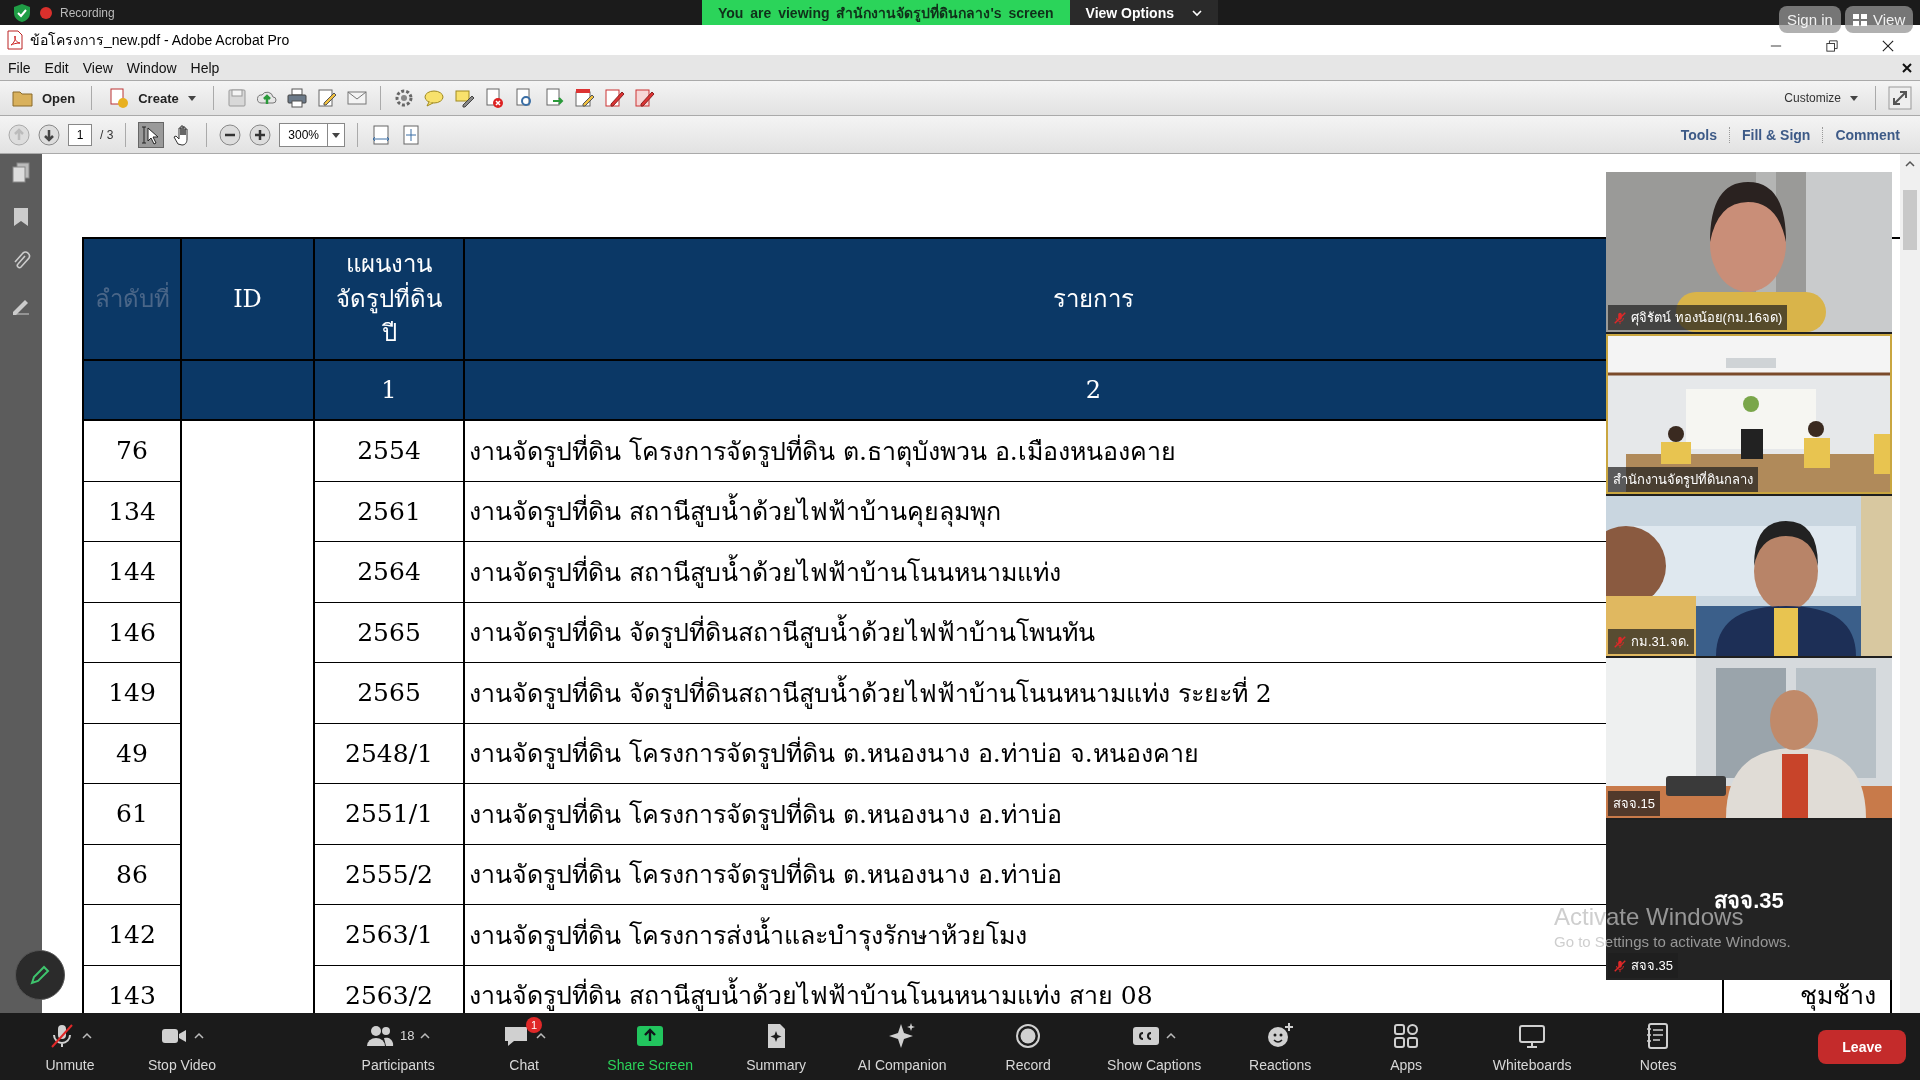  Describe the element at coordinates (230, 134) in the screenshot. I see `zoom-out-icon` at that location.